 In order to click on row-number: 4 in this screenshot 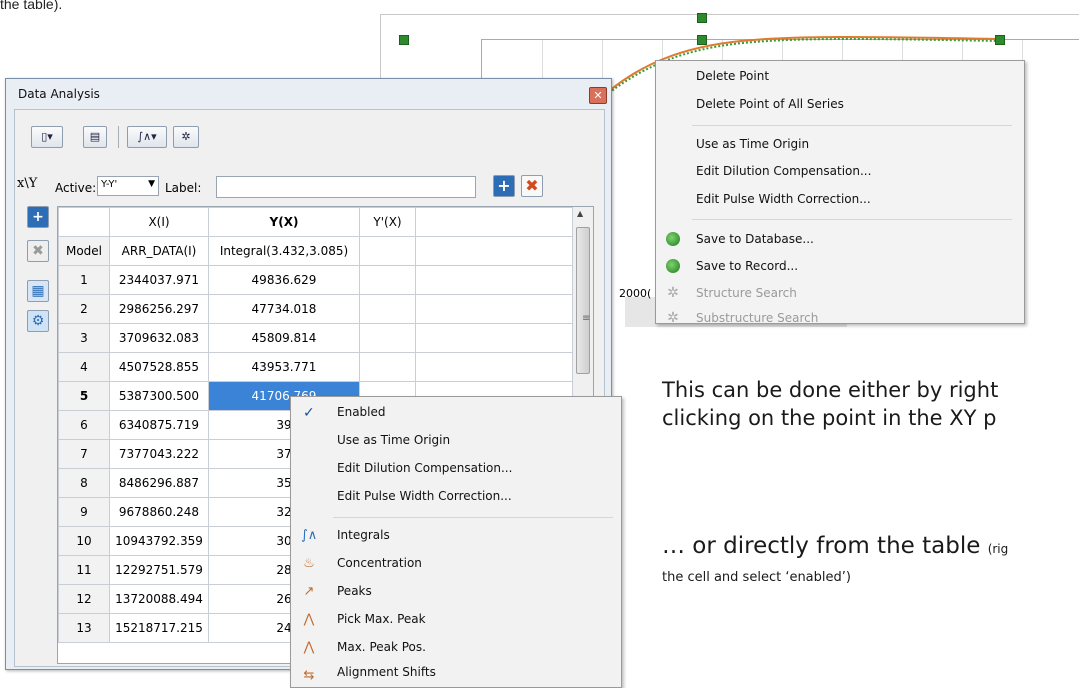, I will do `click(84, 367)`.